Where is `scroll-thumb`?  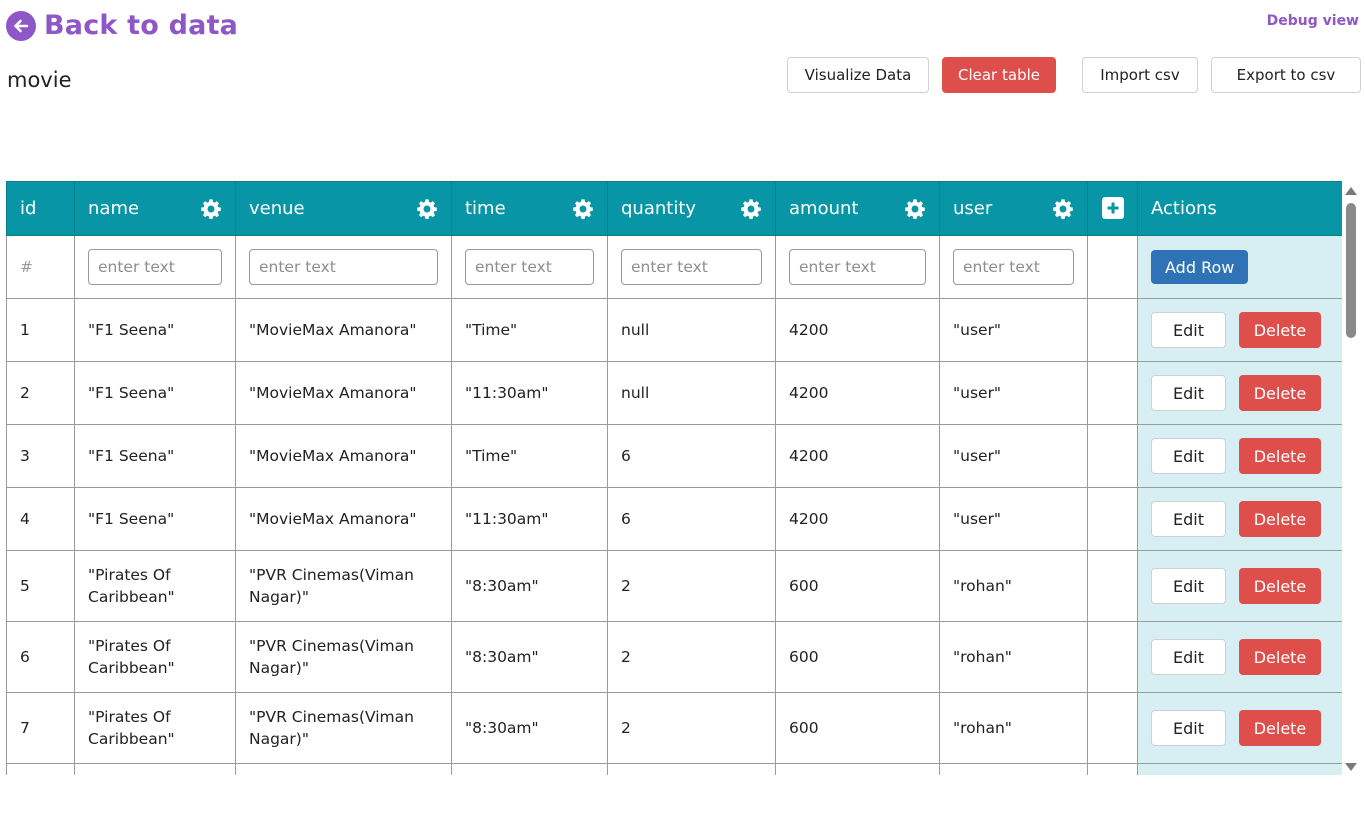
scroll-thumb is located at coordinates (1351, 270).